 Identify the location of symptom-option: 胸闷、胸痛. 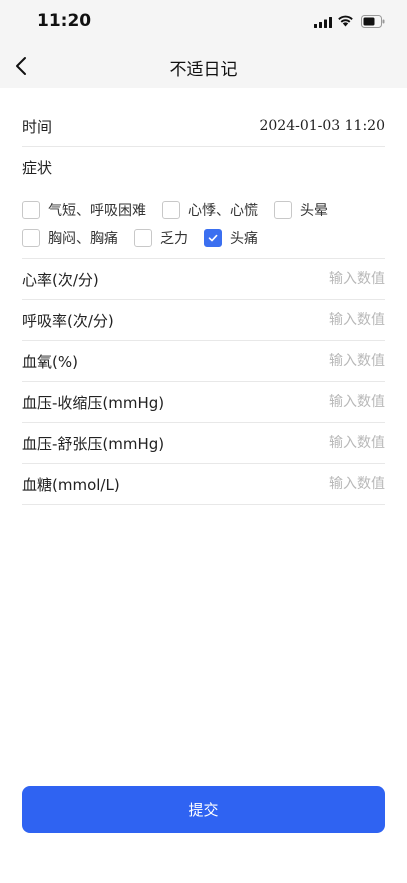
(70, 238).